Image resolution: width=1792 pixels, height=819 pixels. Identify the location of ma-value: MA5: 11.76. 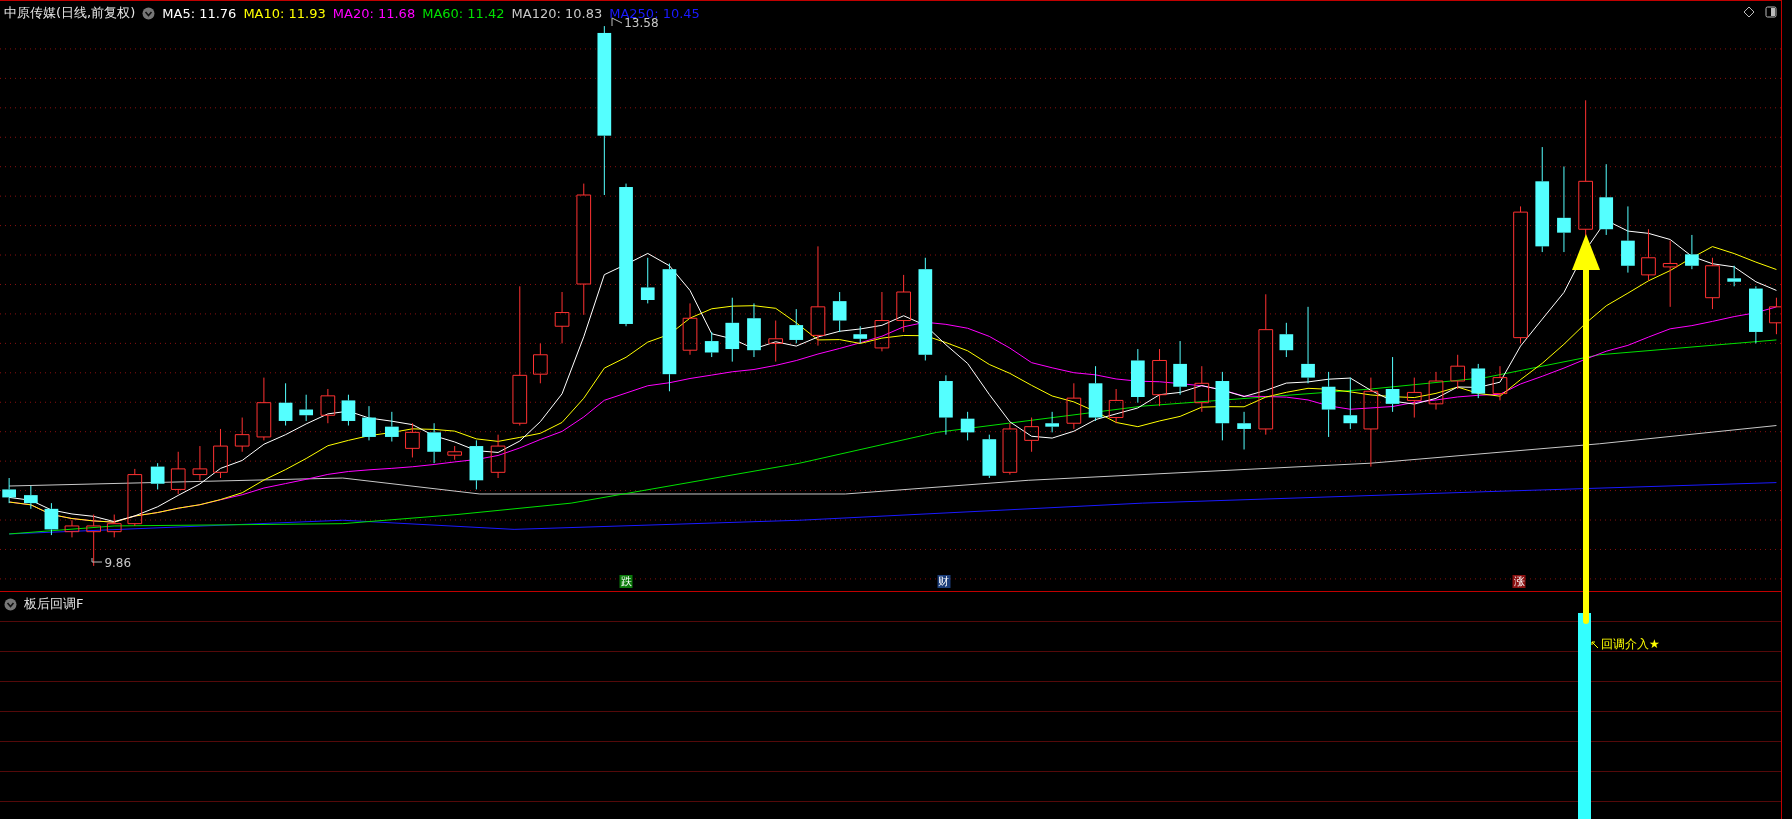
(199, 13).